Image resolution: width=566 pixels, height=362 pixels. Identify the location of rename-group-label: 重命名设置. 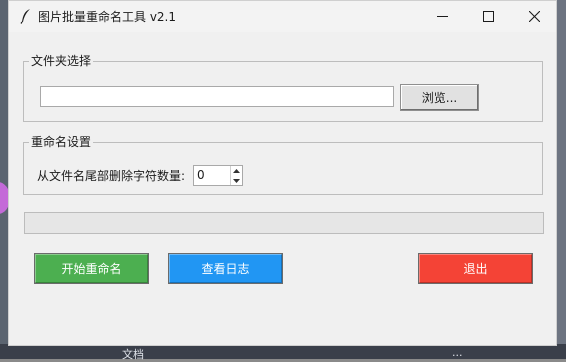
(61, 142).